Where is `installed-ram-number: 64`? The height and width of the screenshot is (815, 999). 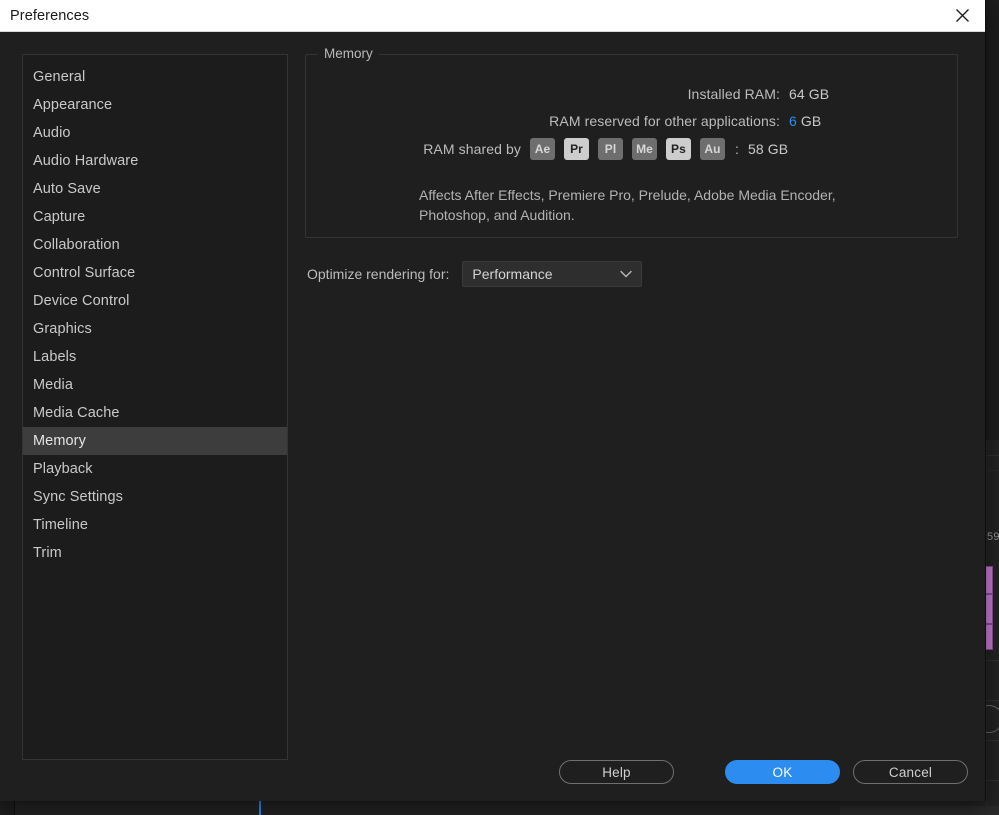
installed-ram-number: 64 is located at coordinates (797, 94).